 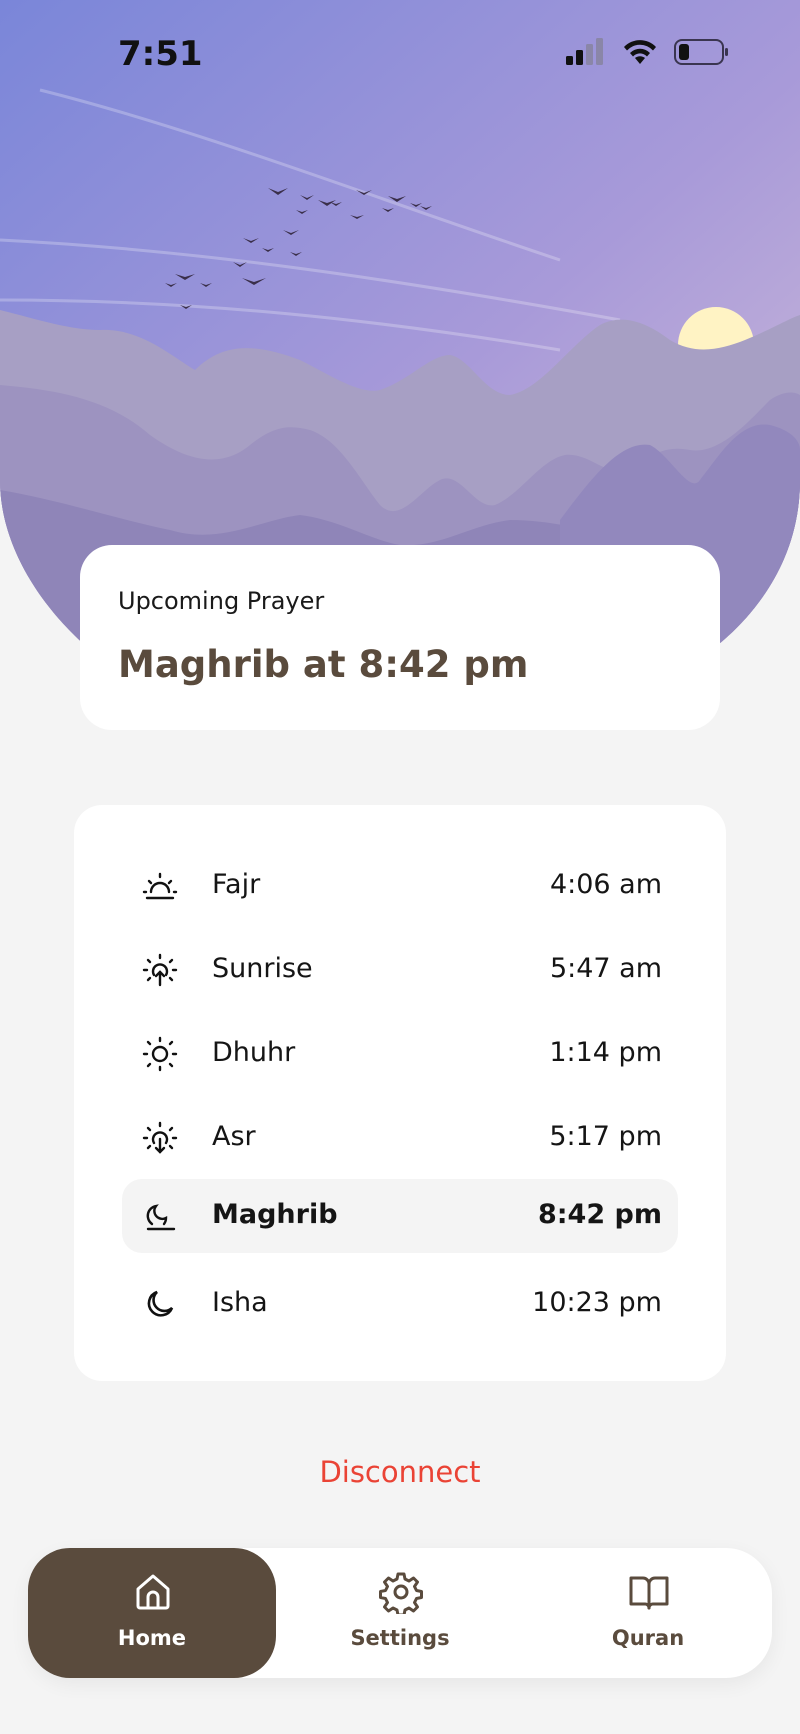 I want to click on prayer-name: Maghrib, so click(x=275, y=1214).